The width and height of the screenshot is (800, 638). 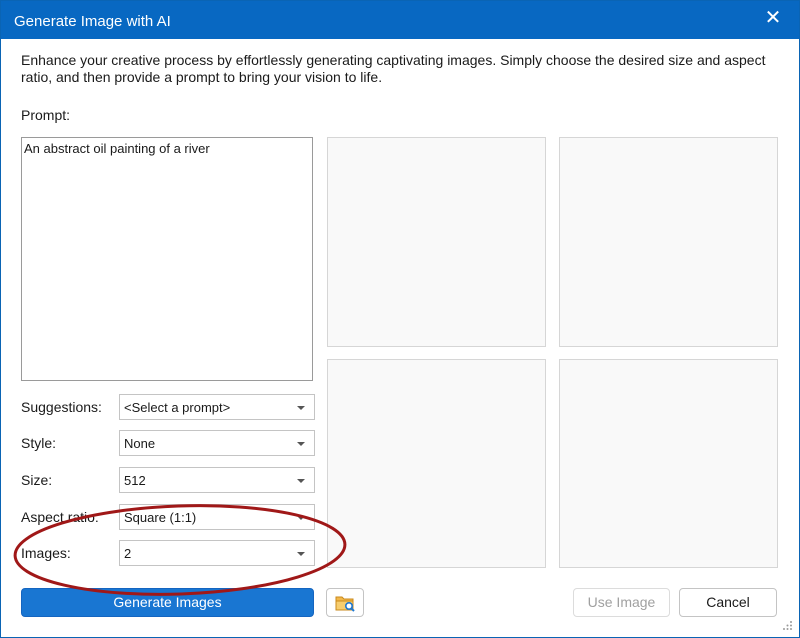 I want to click on generate-images-button: Generate Images, so click(x=167, y=602).